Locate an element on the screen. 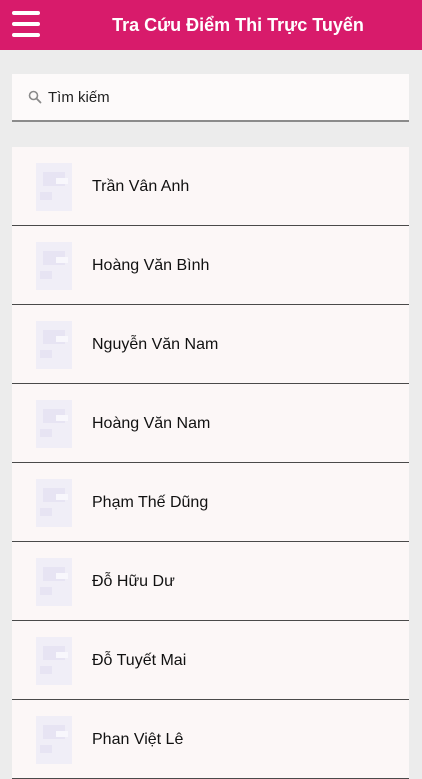 The height and width of the screenshot is (779, 422). list-item: Hoàng Văn Nam is located at coordinates (210, 423).